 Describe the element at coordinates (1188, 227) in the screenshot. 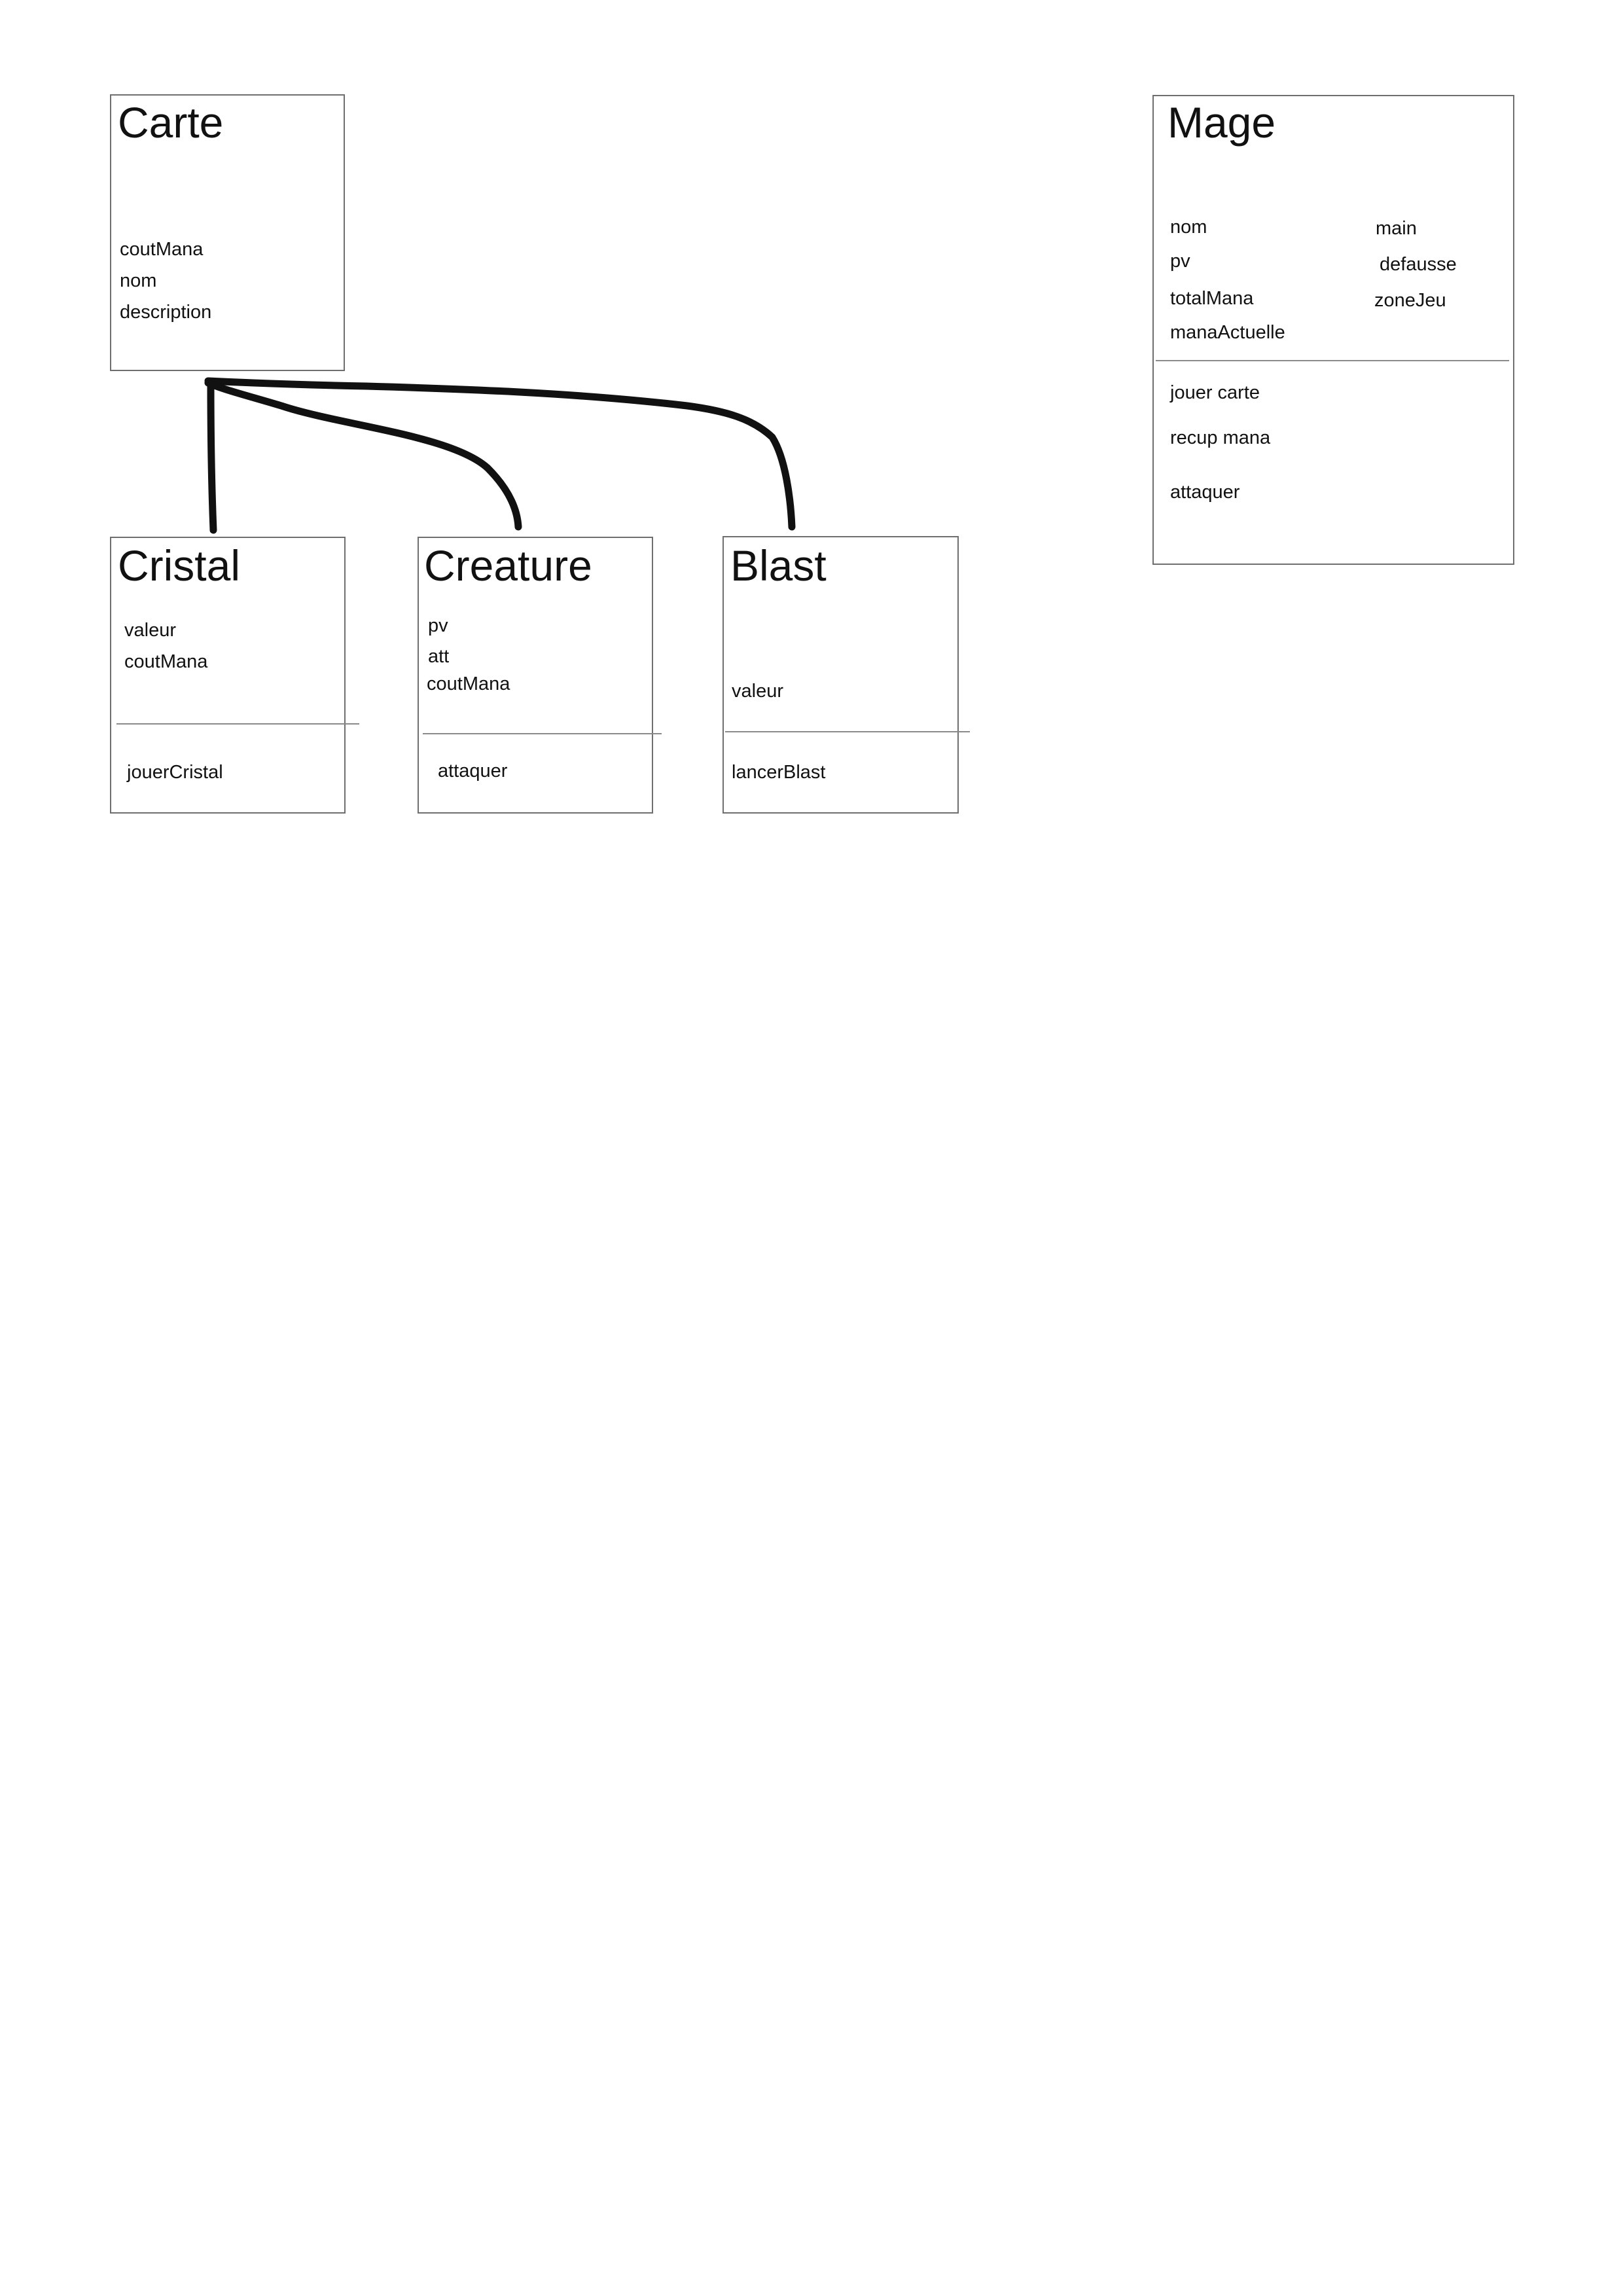

I see `class-mage-attr-nom: nom` at that location.